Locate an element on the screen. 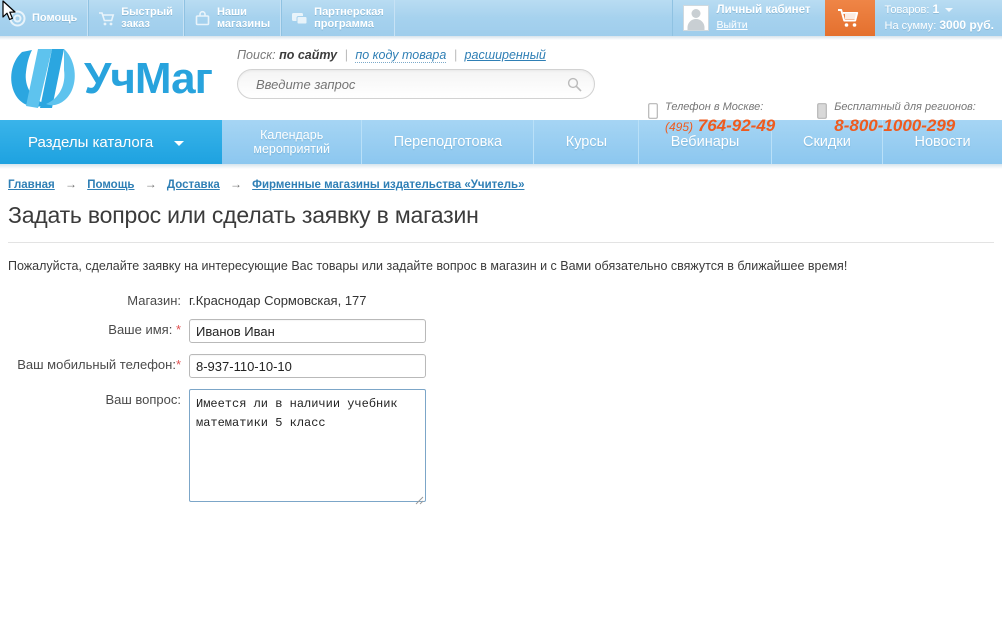 The image size is (1002, 629). topbar-item-our-shops-label: Наши магазины is located at coordinates (243, 18).